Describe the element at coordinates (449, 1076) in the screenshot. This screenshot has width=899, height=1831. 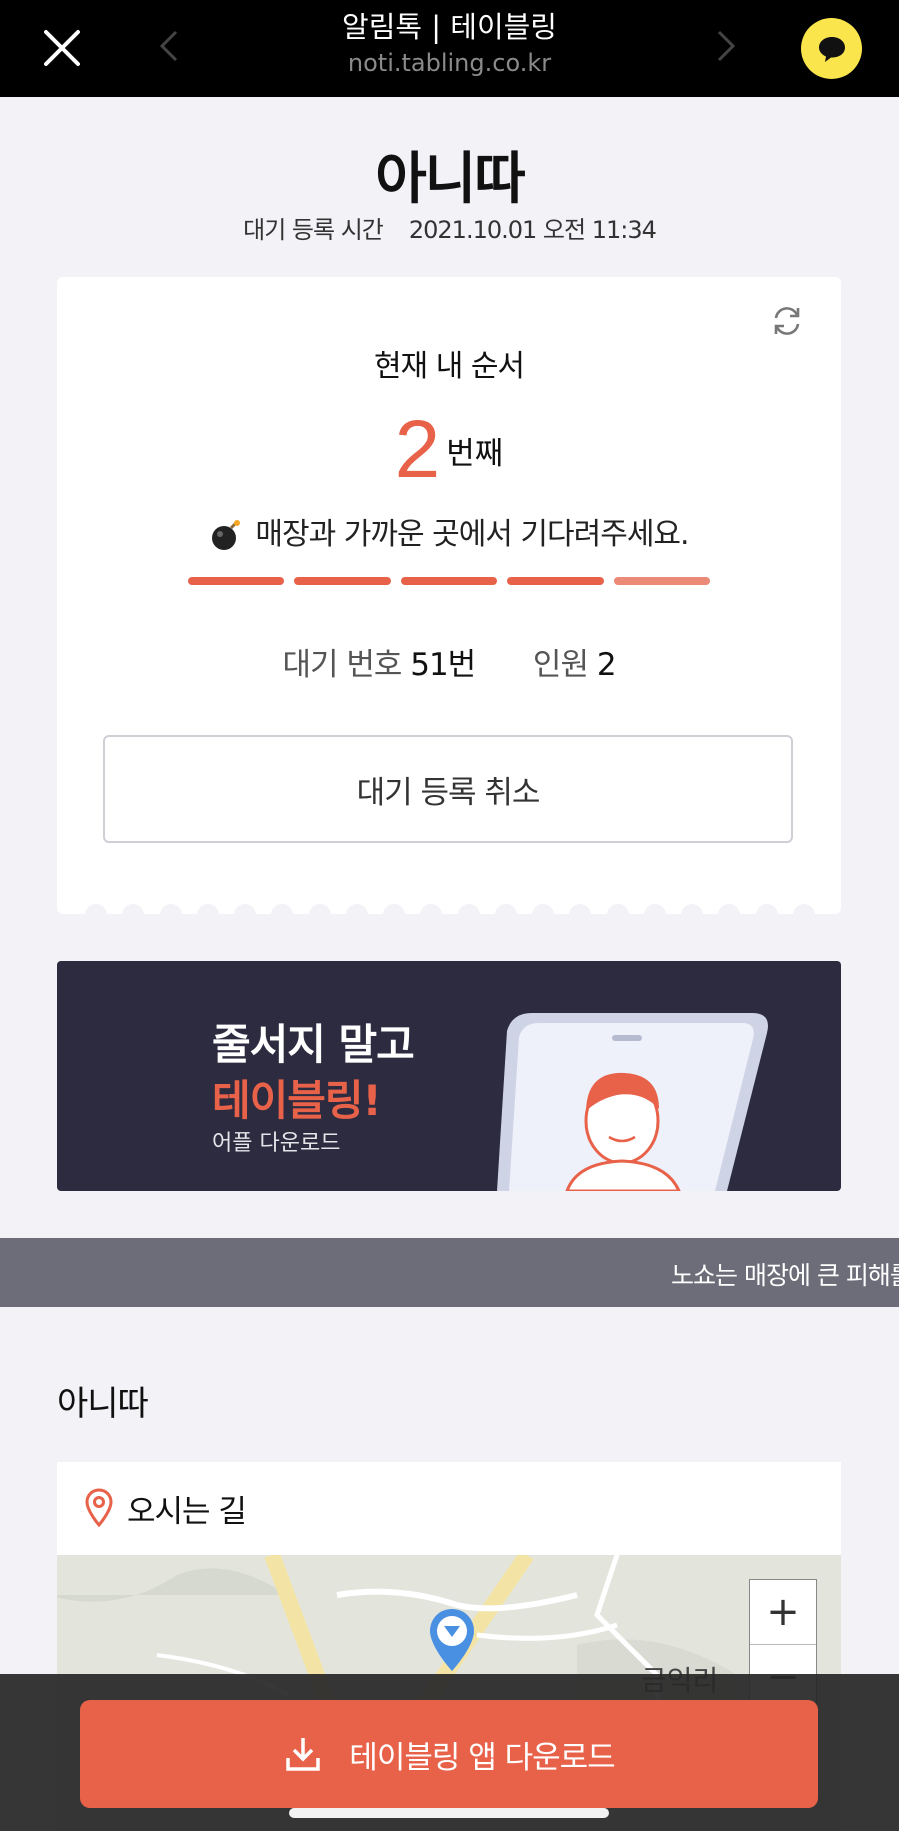
I see `app-download-banner: 줄서지 말고 테이블링! 어플 다운로드` at that location.